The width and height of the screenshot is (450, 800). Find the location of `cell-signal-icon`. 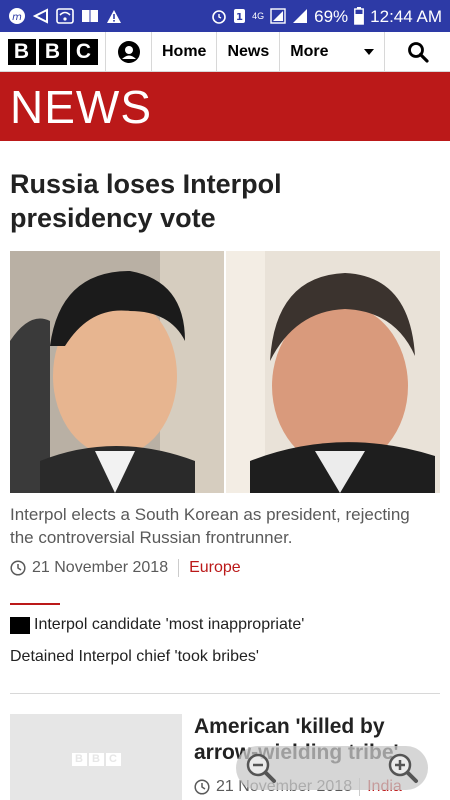

cell-signal-icon is located at coordinates (300, 16).